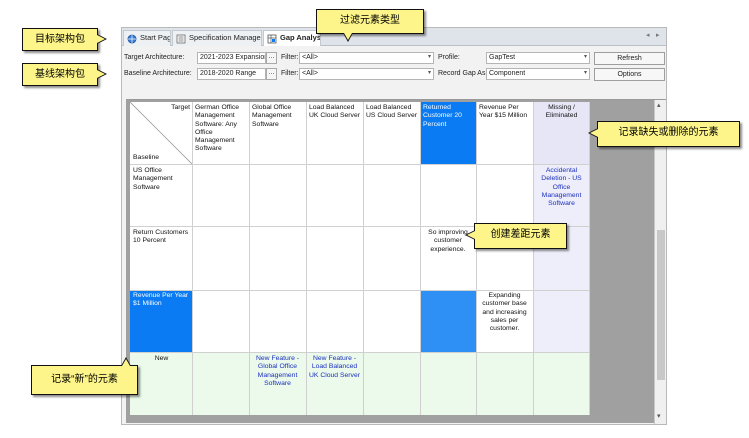 This screenshot has height=438, width=749. What do you see at coordinates (310, 57) in the screenshot?
I see `target-filter-value: <All>` at bounding box center [310, 57].